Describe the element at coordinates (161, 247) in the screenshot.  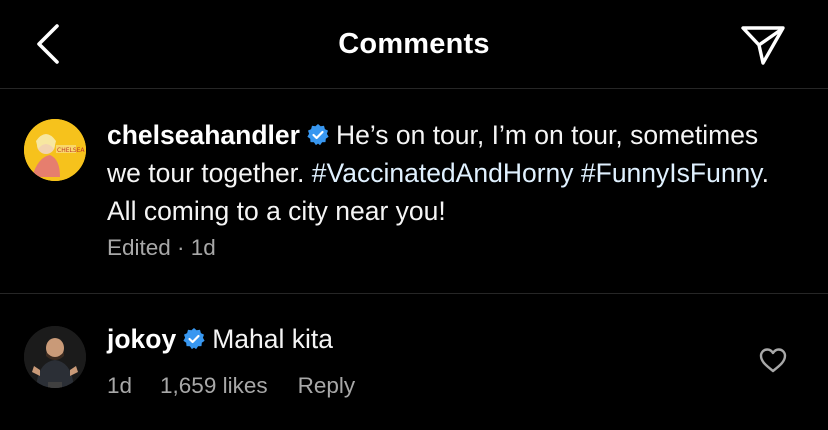
I see `caption-meta: Edited · 1d` at that location.